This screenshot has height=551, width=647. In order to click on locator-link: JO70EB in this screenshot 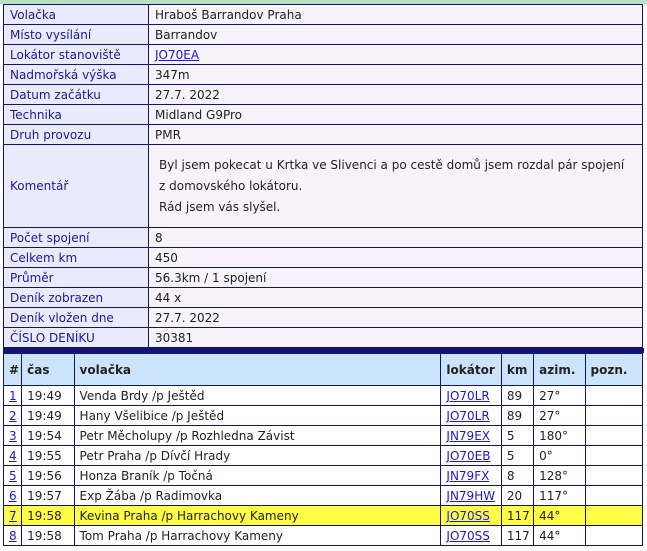, I will do `click(468, 456)`.